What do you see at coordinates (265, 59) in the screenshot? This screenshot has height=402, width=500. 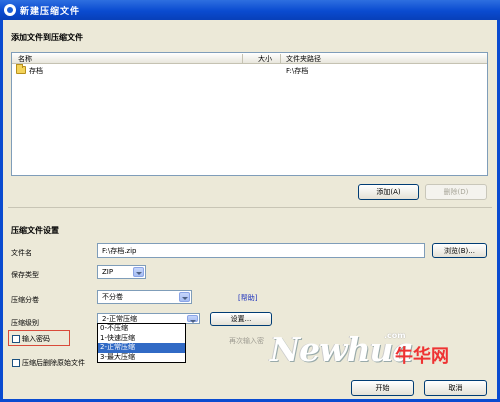 I see `column-size: 大小` at bounding box center [265, 59].